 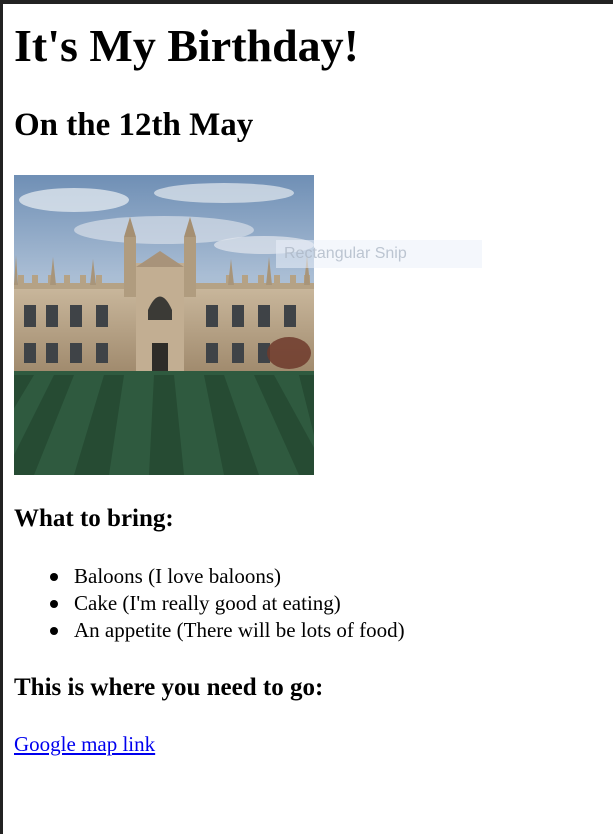 I want to click on location-heading: This is where you need to go:, so click(x=169, y=687).